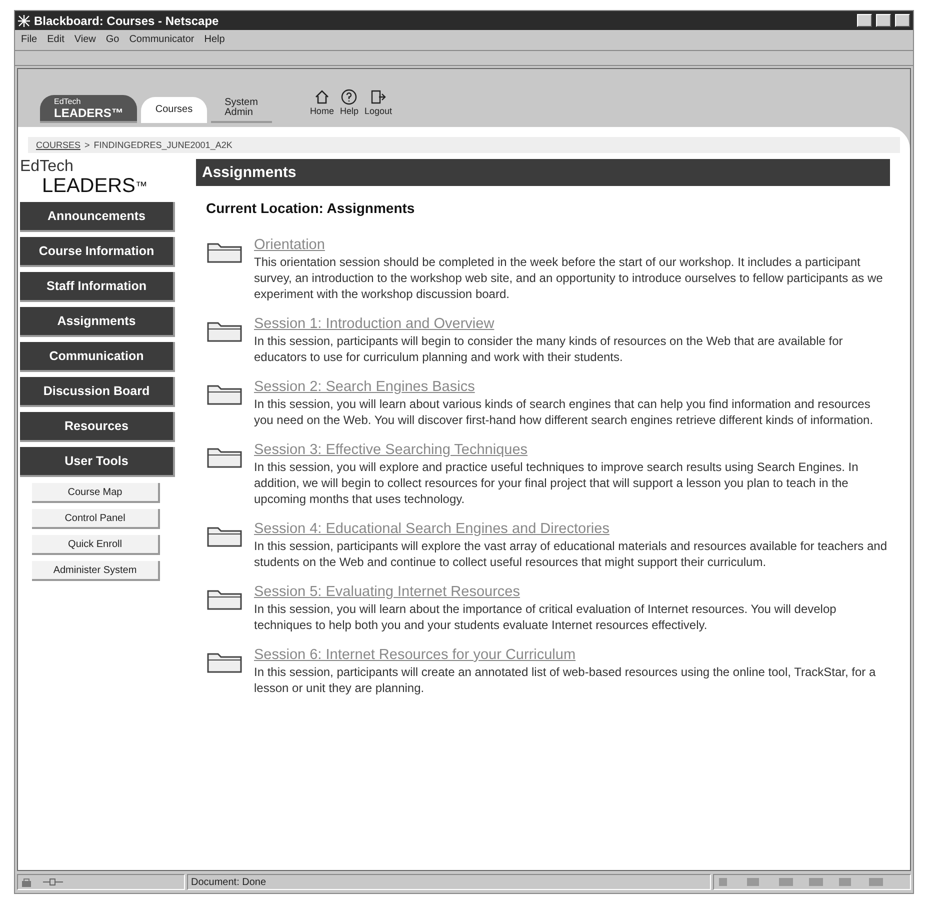 The height and width of the screenshot is (899, 926). I want to click on nav-button: User Tools, so click(97, 462).